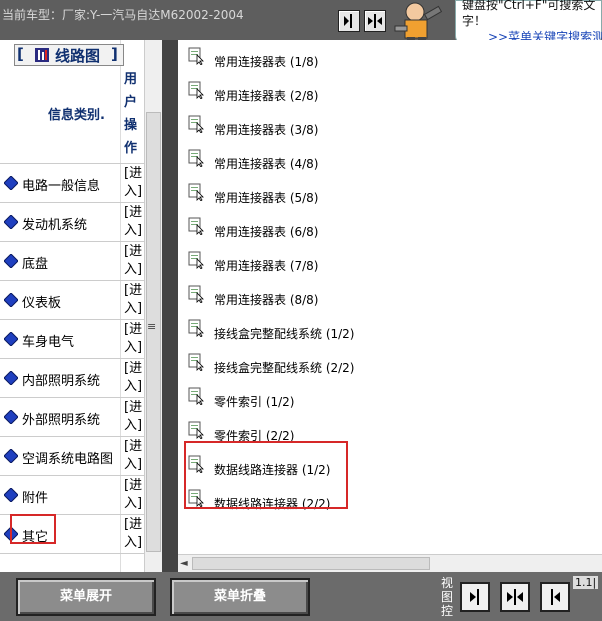 This screenshot has width=602, height=621. What do you see at coordinates (586, 582) in the screenshot?
I see `version-label: 1.1|` at bounding box center [586, 582].